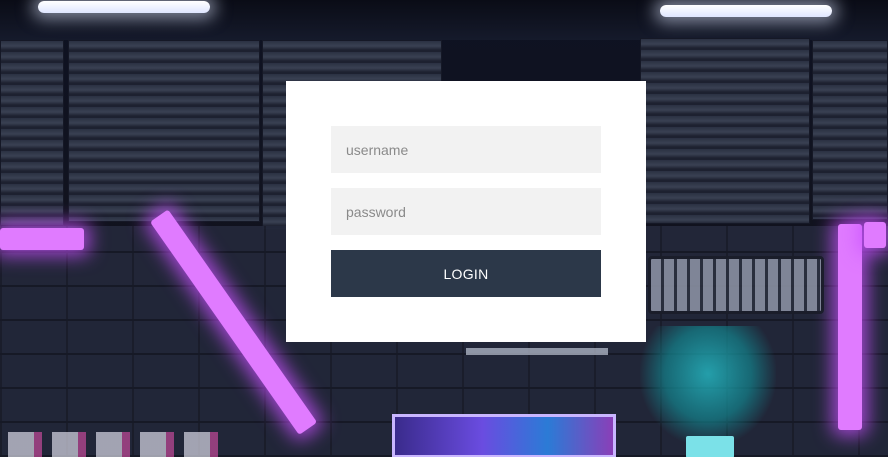 The height and width of the screenshot is (457, 888). I want to click on password-input, so click(466, 211).